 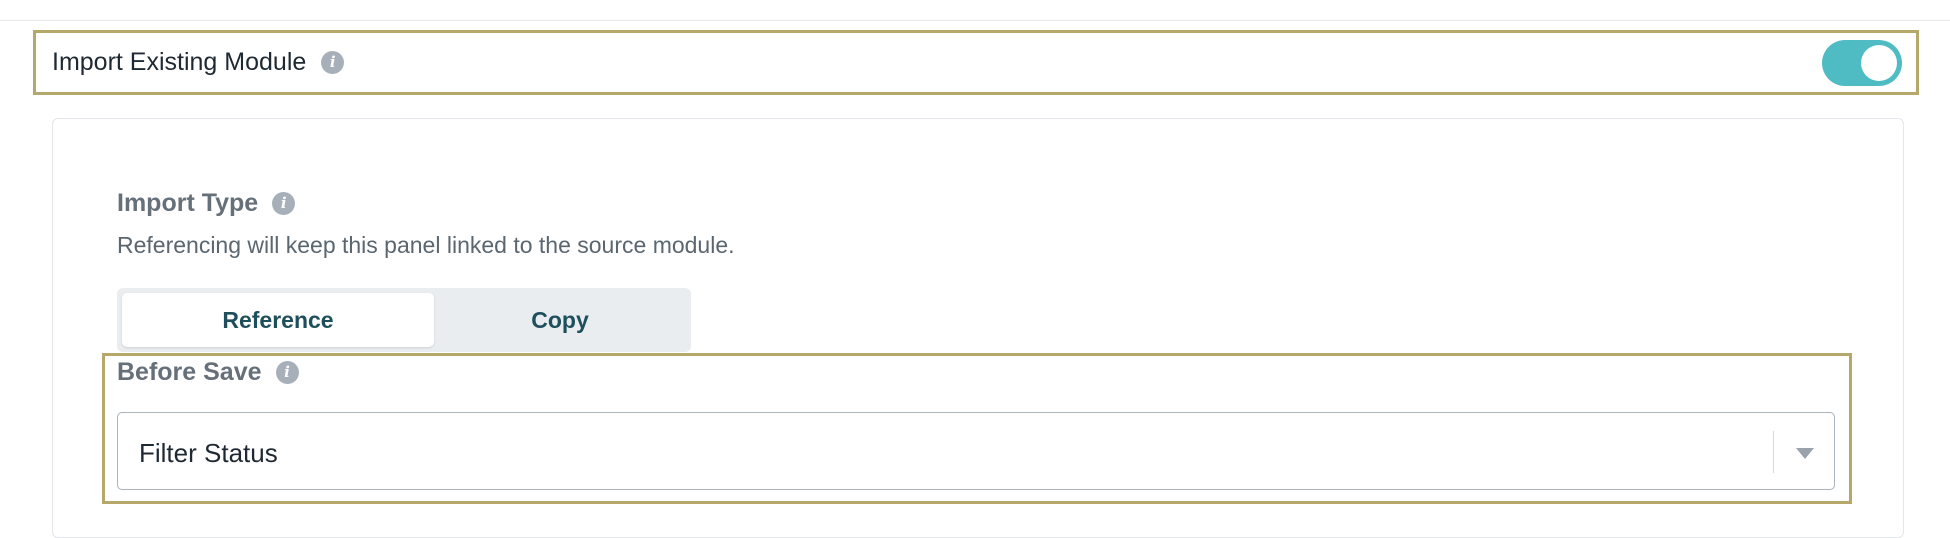 I want to click on top-divider, so click(x=975, y=20).